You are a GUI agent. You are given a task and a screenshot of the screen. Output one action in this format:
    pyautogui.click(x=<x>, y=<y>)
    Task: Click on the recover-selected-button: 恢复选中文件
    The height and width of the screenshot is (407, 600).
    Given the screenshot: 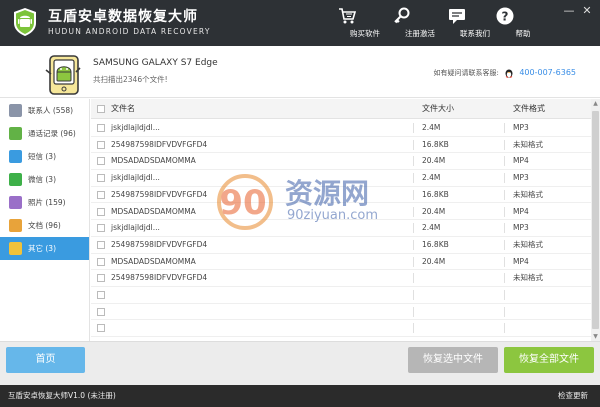 What is the action you would take?
    pyautogui.click(x=453, y=360)
    